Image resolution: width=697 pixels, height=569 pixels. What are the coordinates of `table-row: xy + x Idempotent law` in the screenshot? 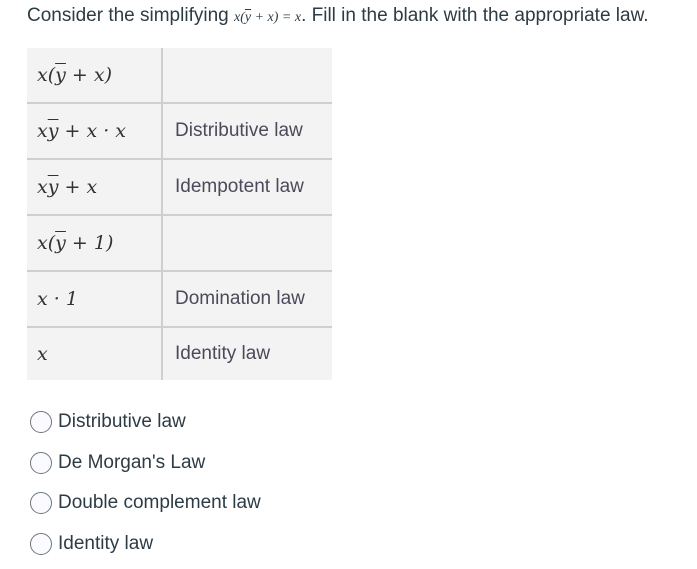 It's located at (179, 187).